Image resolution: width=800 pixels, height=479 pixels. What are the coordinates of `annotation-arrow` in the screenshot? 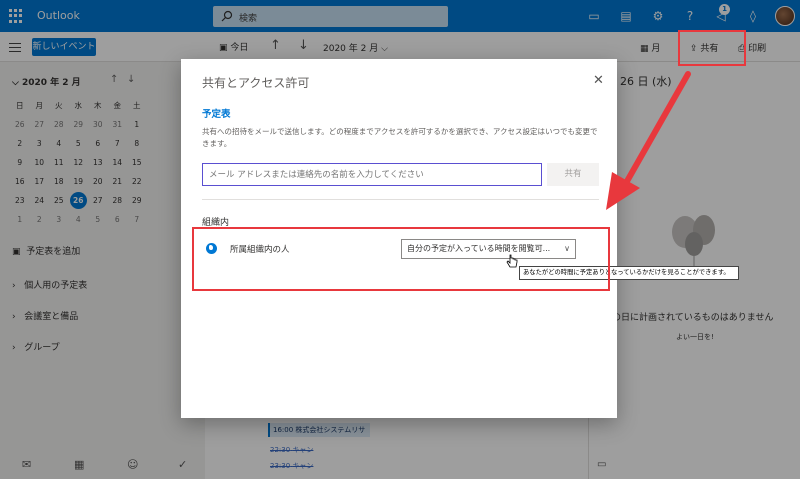 It's located at (648, 140).